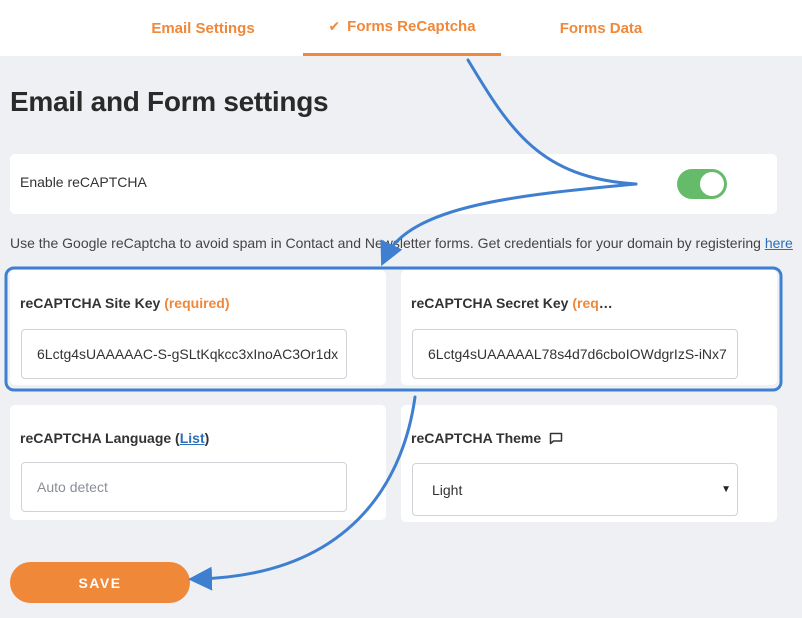  I want to click on language-label-end: ), so click(207, 438).